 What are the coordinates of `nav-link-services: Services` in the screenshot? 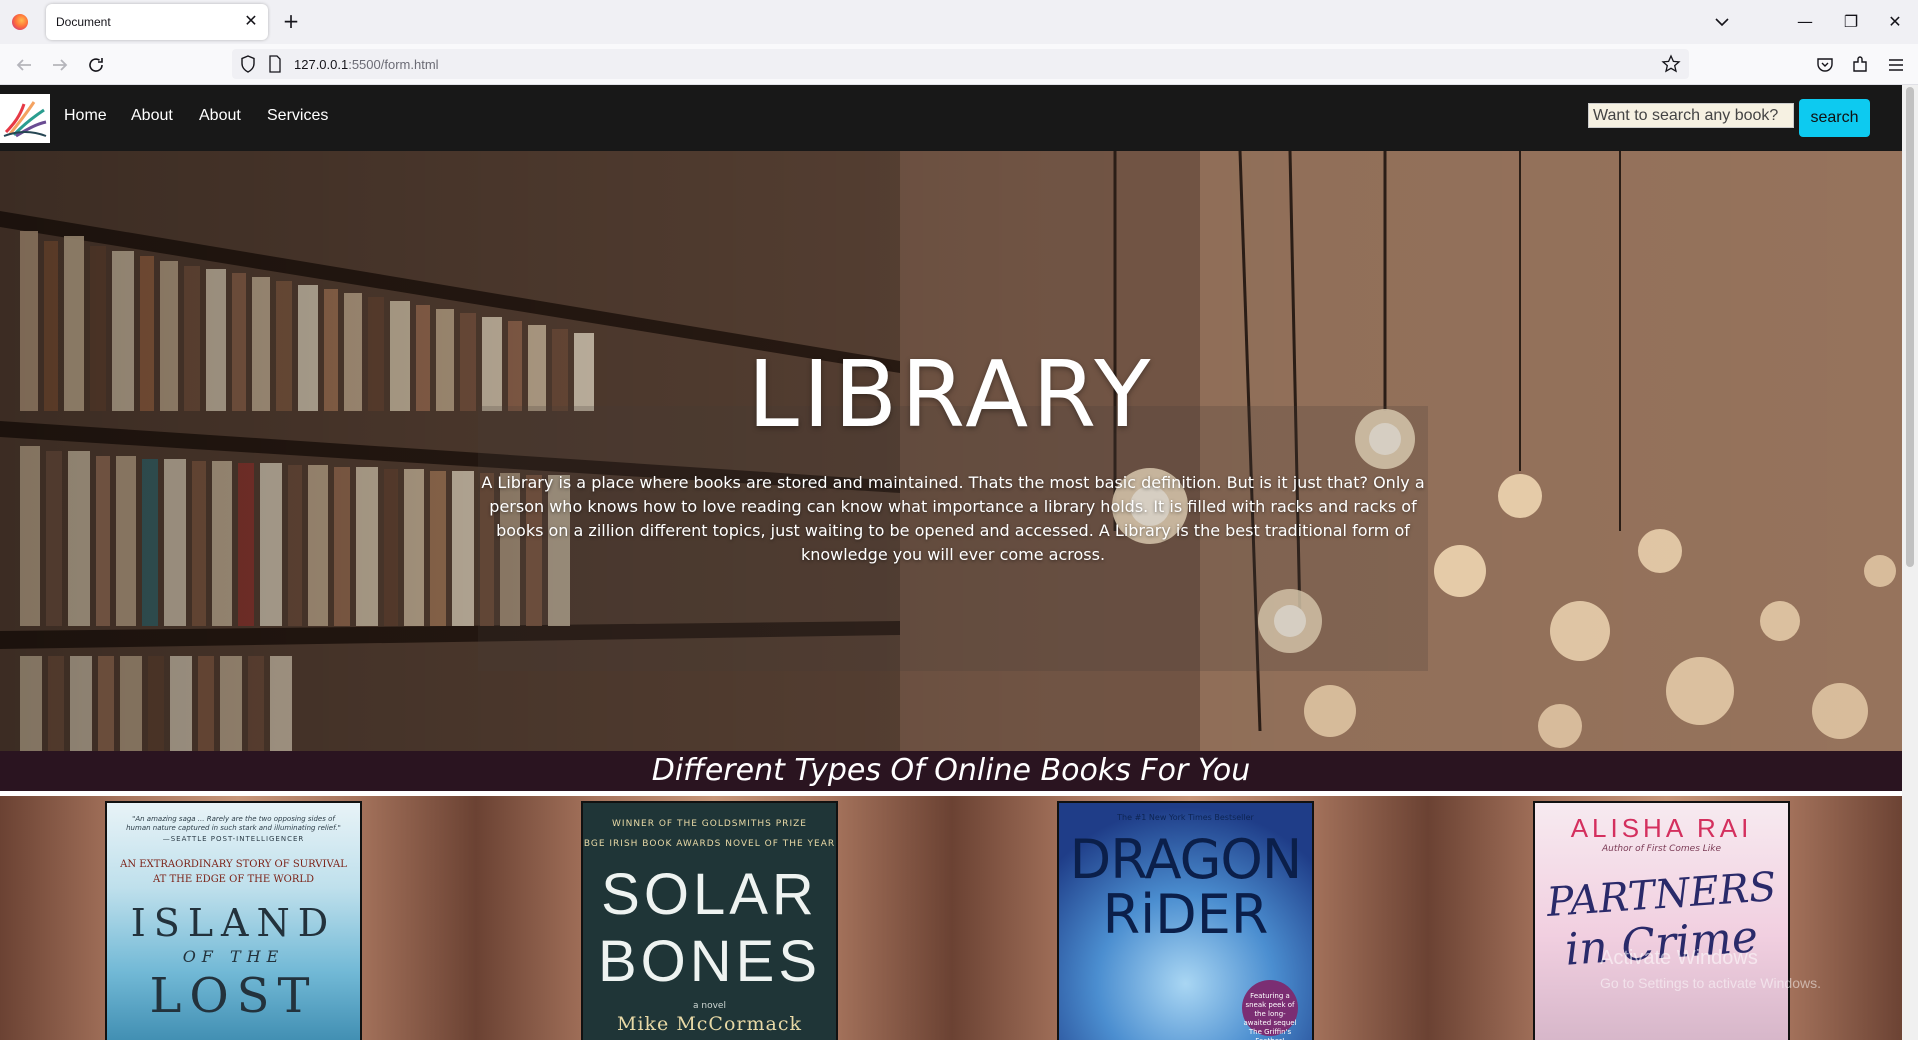 It's located at (297, 116).